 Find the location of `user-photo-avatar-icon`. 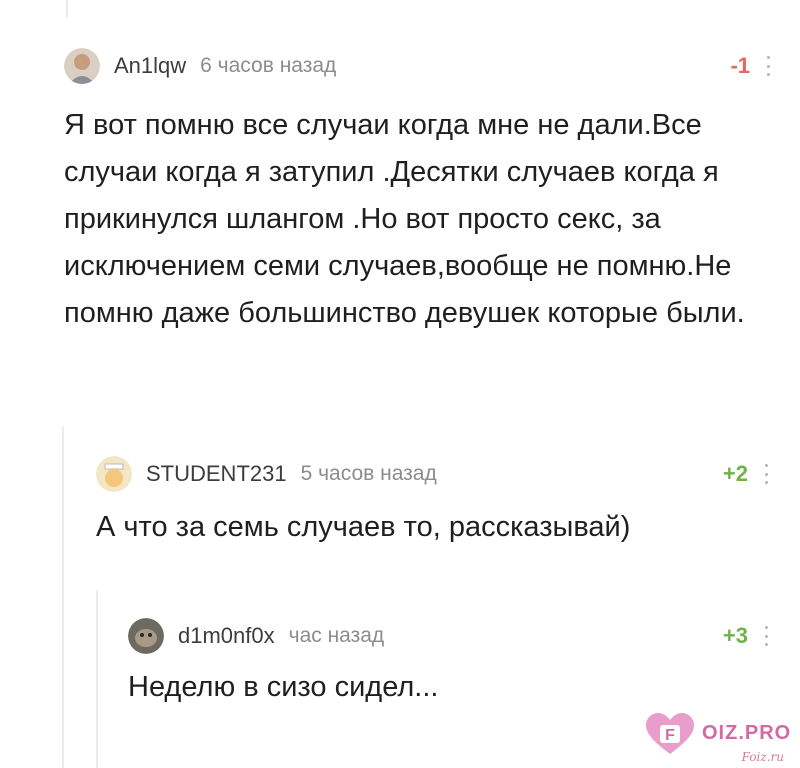

user-photo-avatar-icon is located at coordinates (82, 66).